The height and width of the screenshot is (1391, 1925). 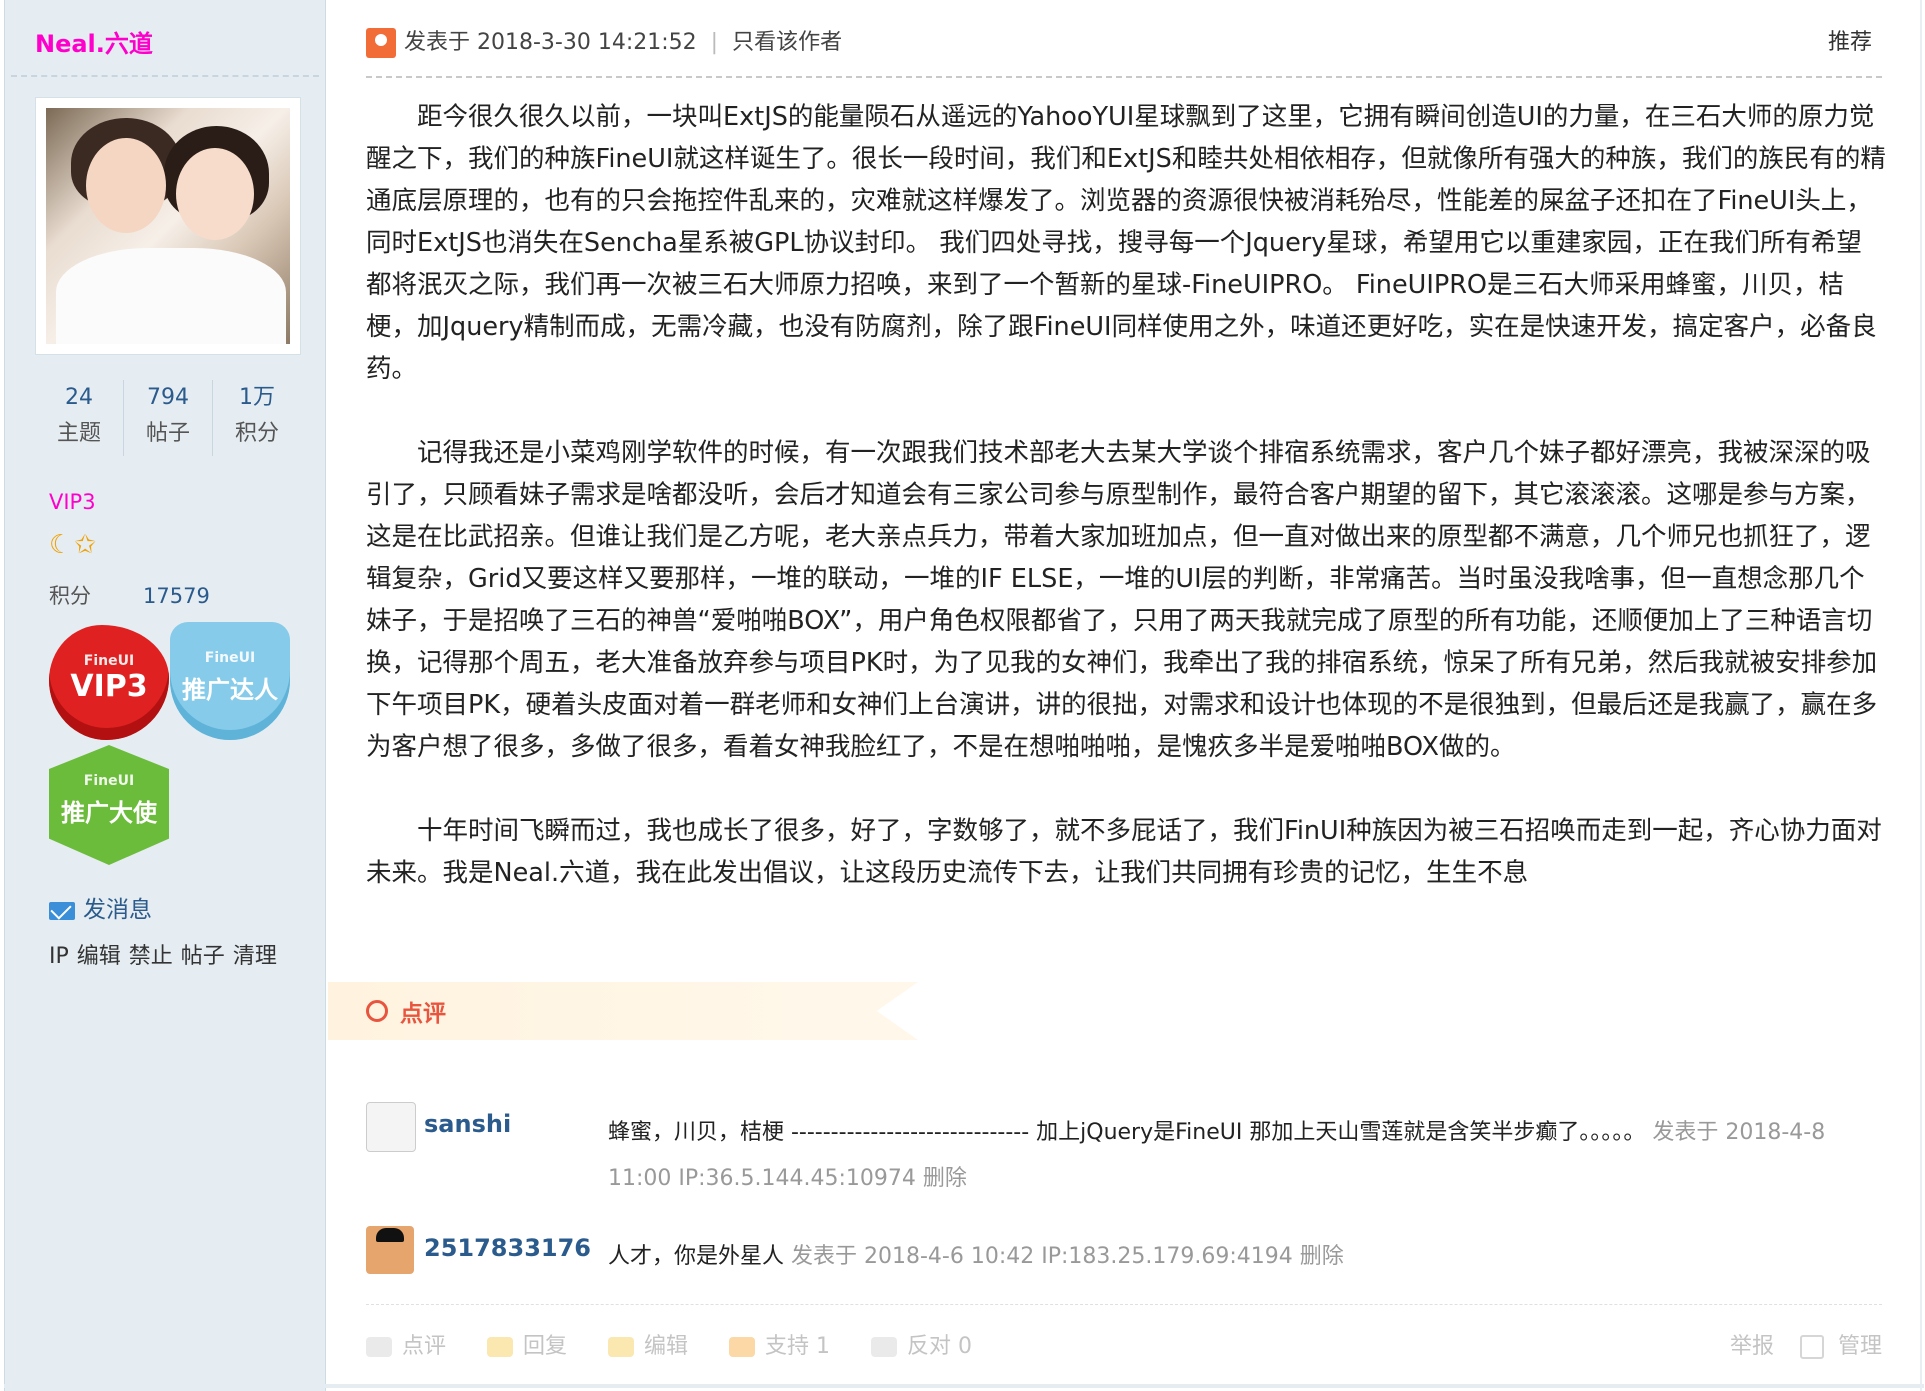 I want to click on promotion-expert-badge-icon: FineUI 推广达人, so click(x=230, y=681).